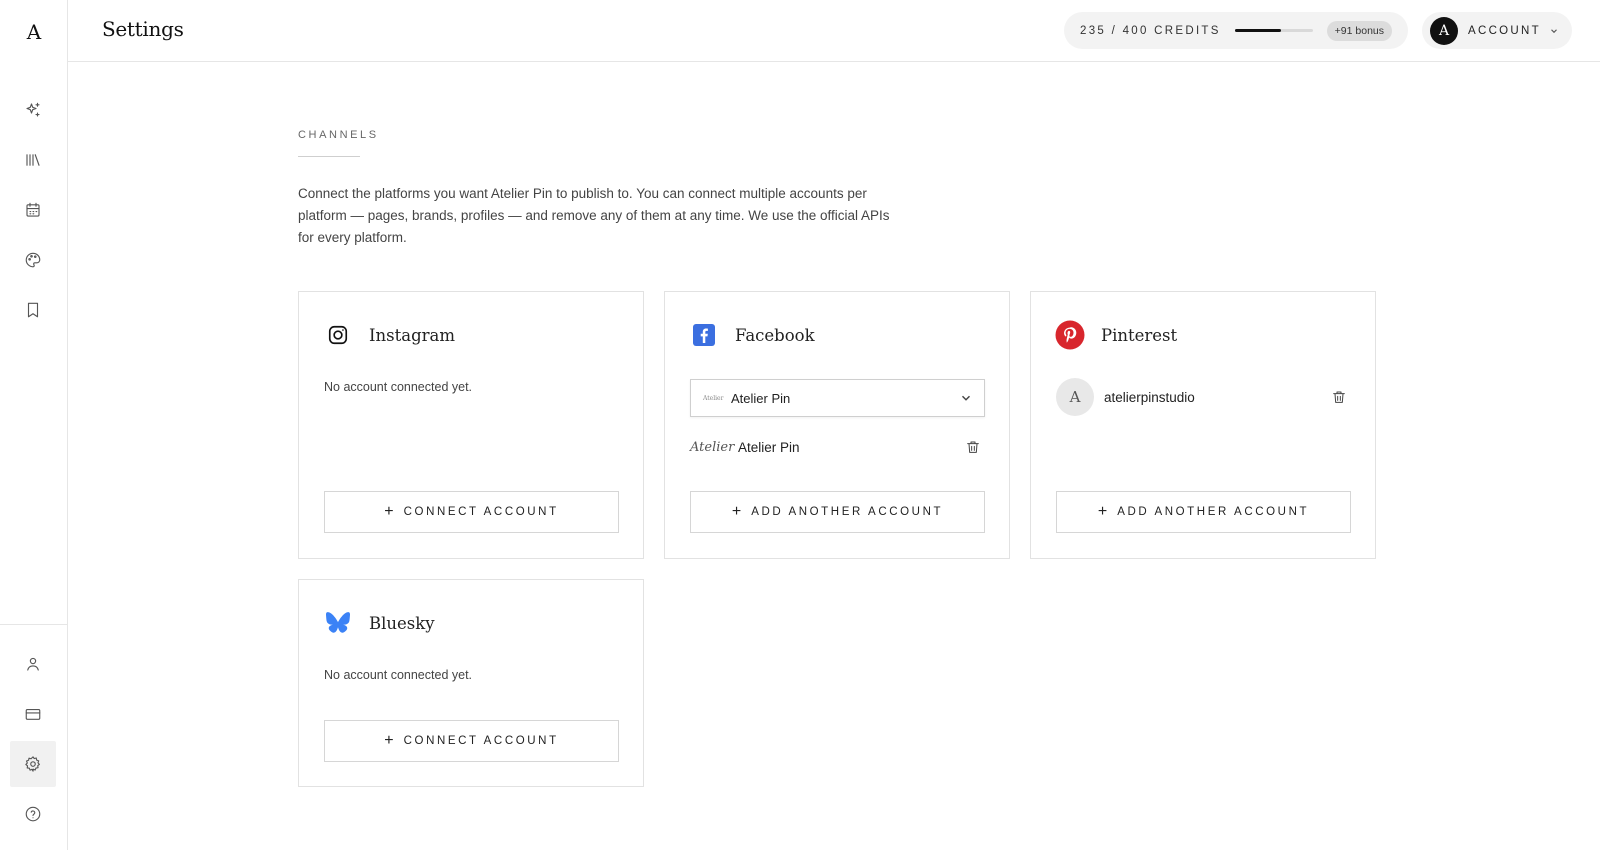 This screenshot has width=1600, height=850. I want to click on nav-profile, so click(33, 664).